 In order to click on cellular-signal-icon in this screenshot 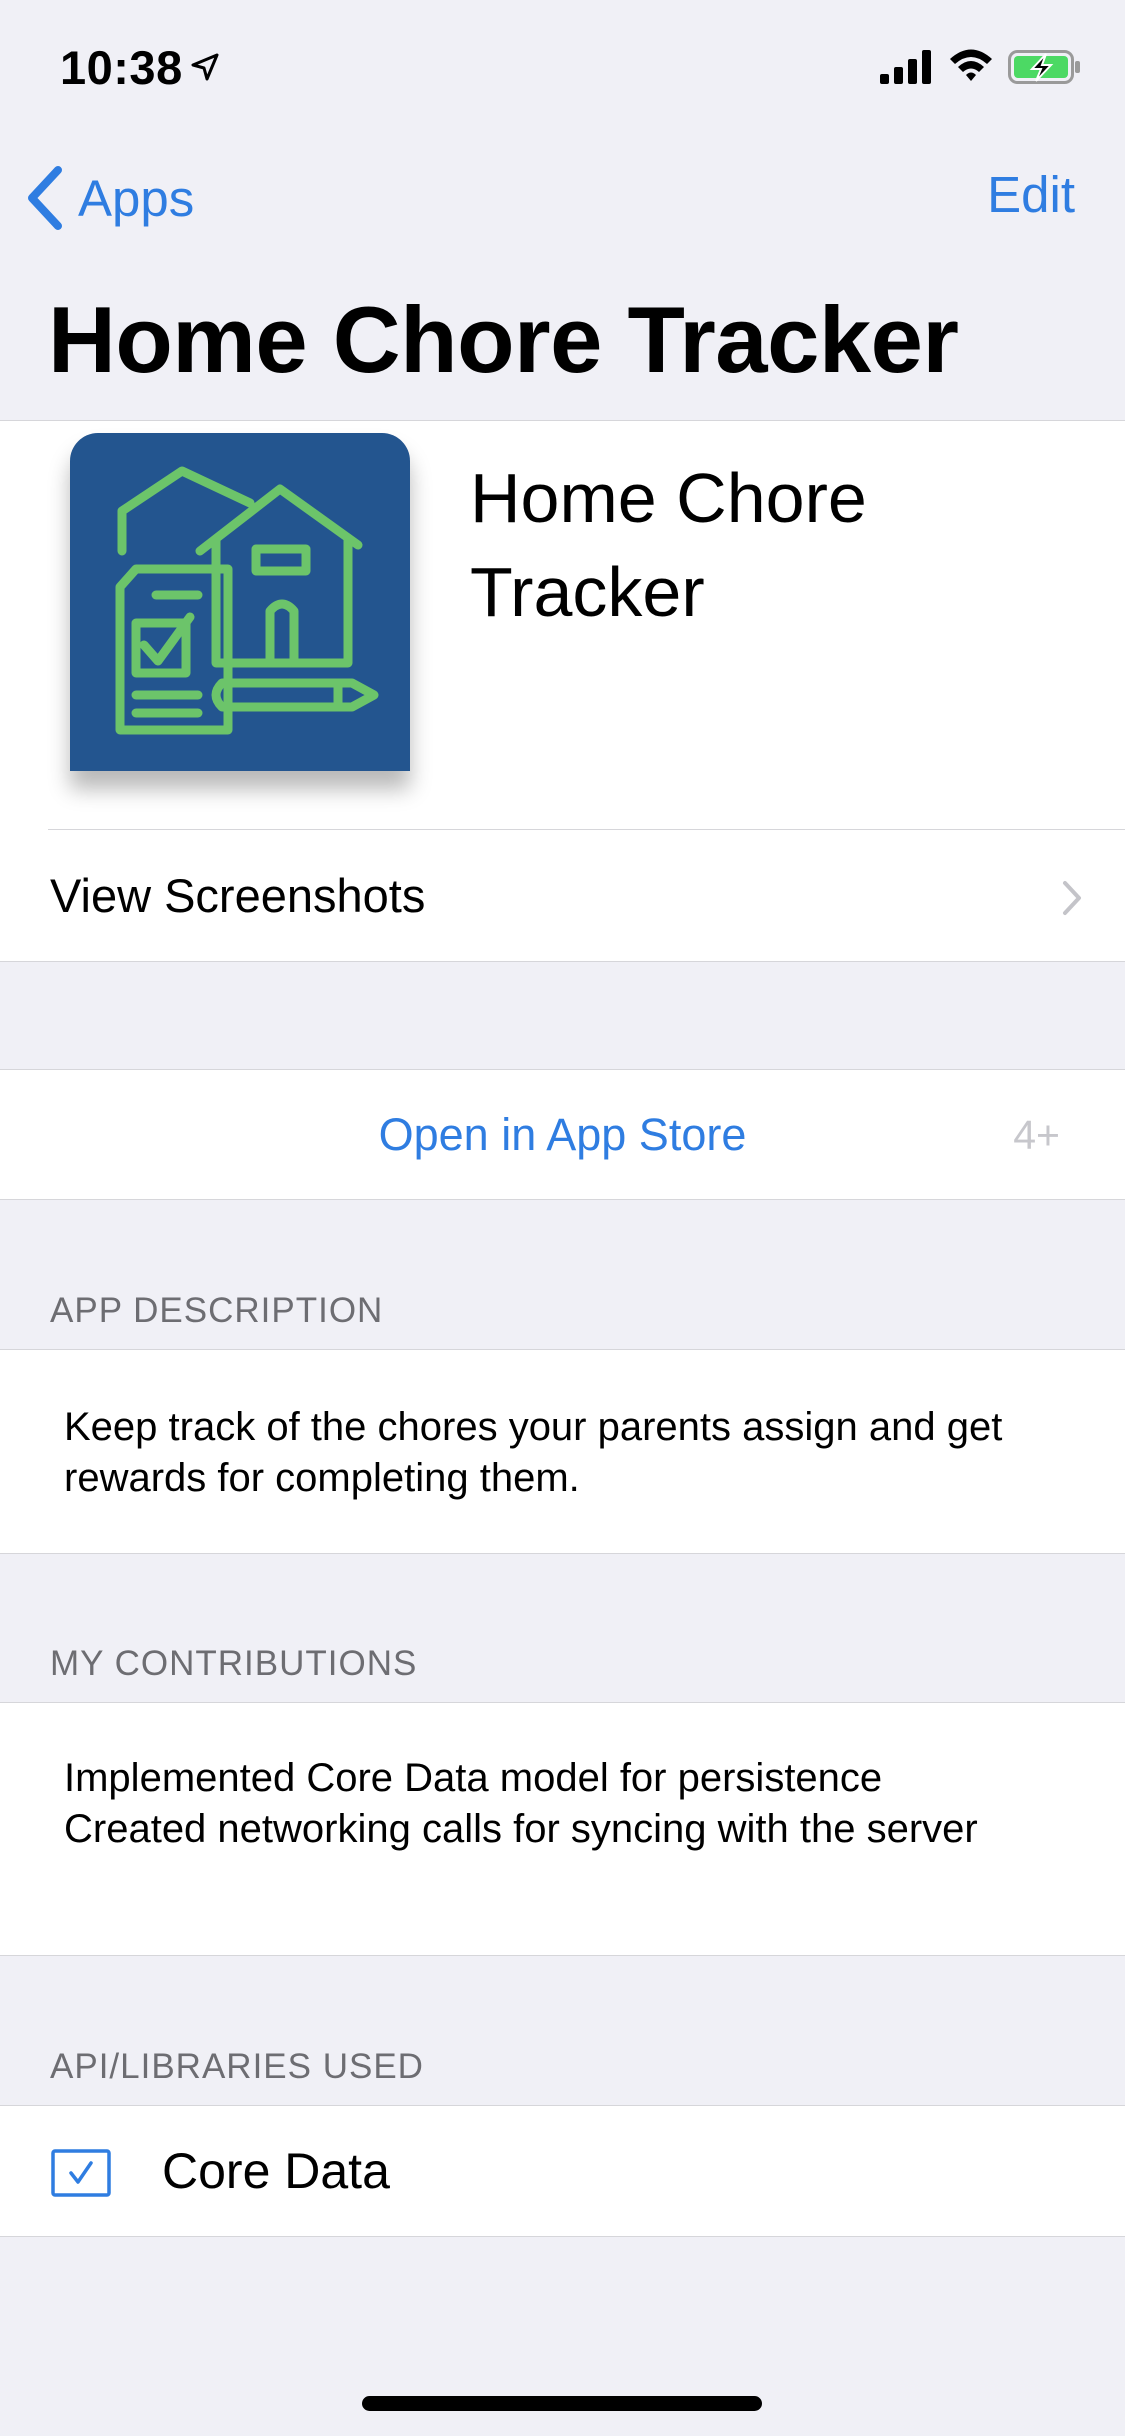, I will do `click(907, 69)`.